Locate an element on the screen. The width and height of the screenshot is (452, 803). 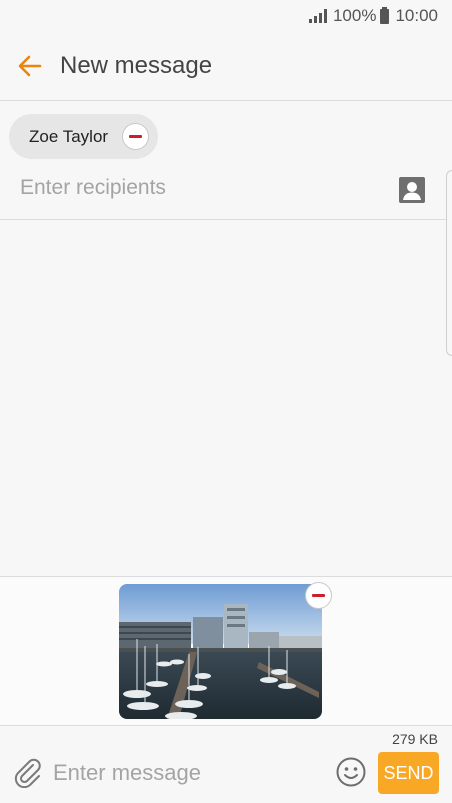
smiley-icon is located at coordinates (351, 772).